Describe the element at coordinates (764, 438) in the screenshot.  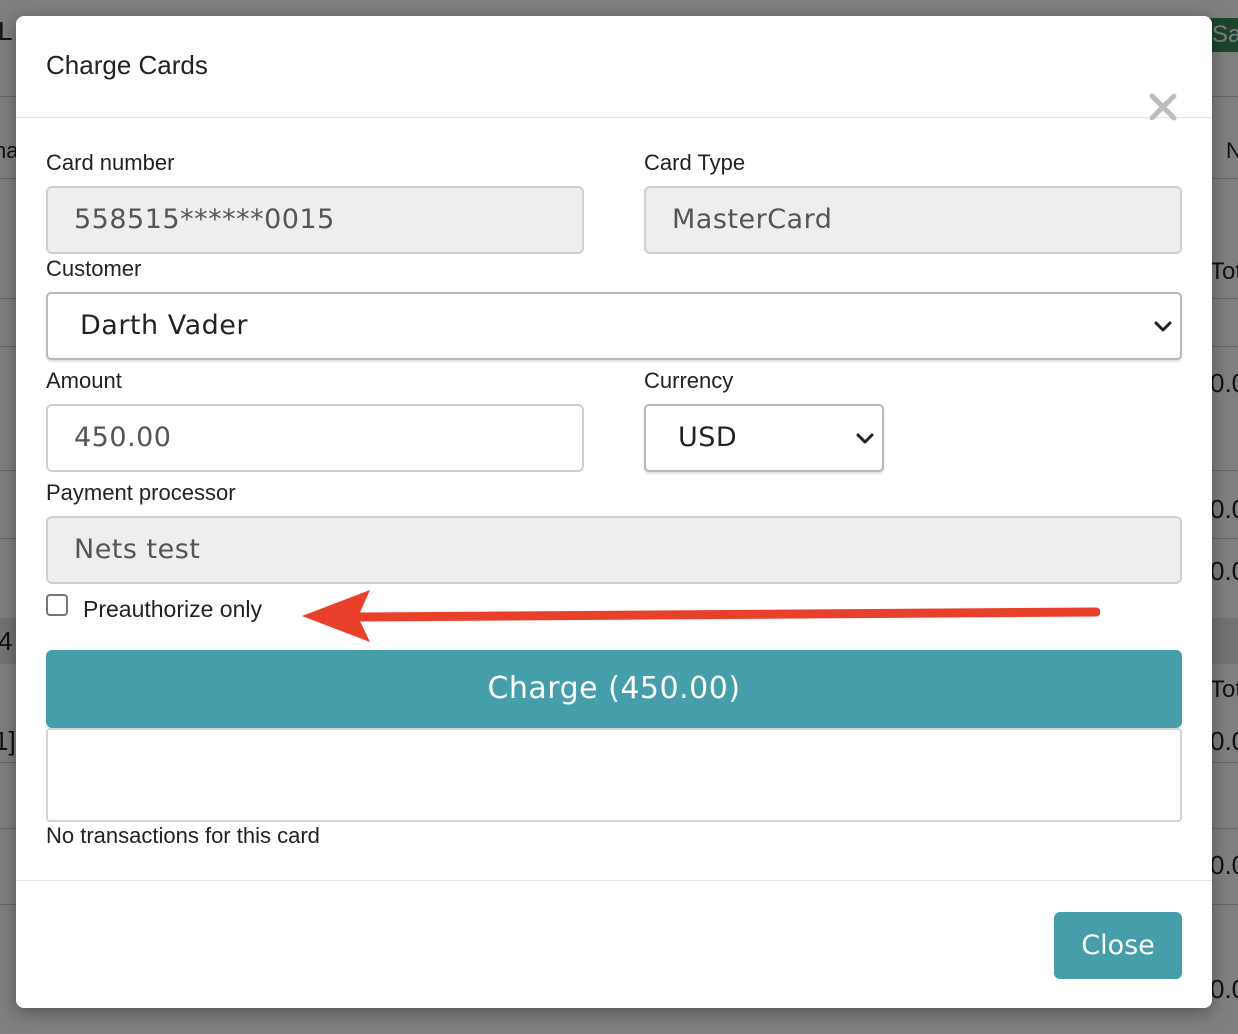
I see `currency-select: USD` at that location.